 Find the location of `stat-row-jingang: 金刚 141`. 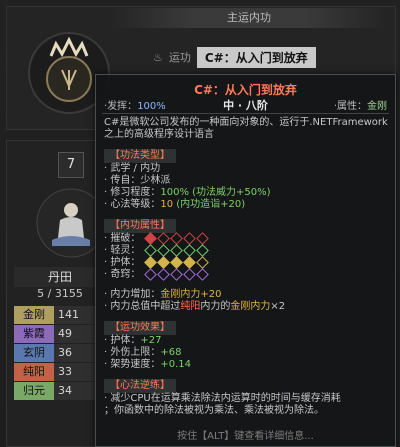

stat-row-jingang: 金刚 141 is located at coordinates (60, 315).